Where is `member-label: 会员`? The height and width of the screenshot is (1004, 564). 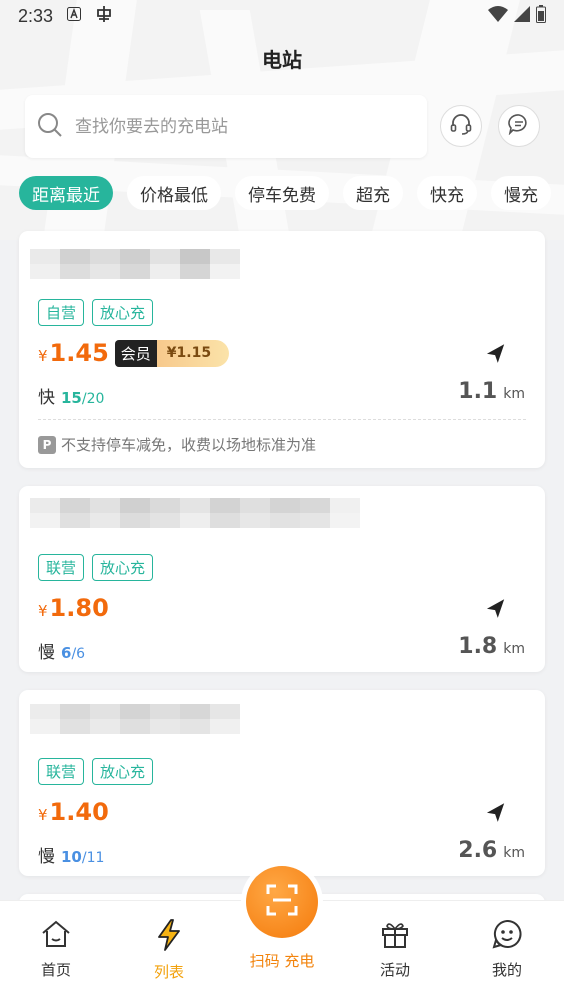 member-label: 会员 is located at coordinates (135, 353).